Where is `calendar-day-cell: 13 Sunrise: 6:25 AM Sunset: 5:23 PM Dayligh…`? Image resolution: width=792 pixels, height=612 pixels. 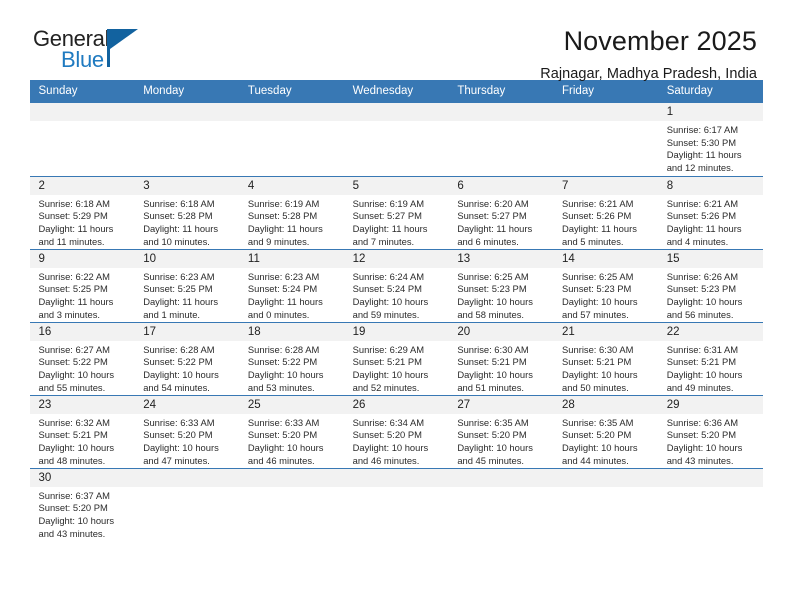 calendar-day-cell: 13 Sunrise: 6:25 AM Sunset: 5:23 PM Dayligh… is located at coordinates (501, 286).